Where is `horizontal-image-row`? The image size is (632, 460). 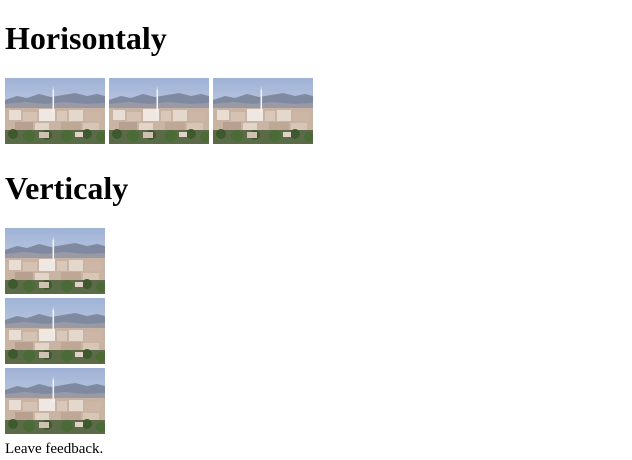 horizontal-image-row is located at coordinates (159, 111).